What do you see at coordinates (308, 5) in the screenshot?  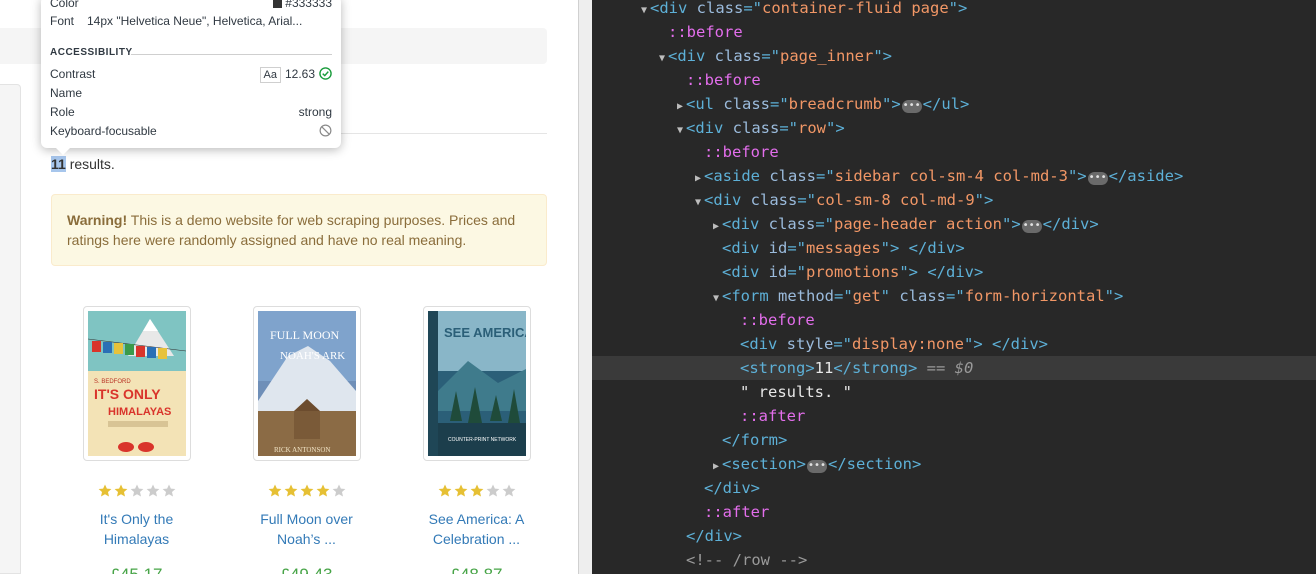 I see `color-hex: #333333` at bounding box center [308, 5].